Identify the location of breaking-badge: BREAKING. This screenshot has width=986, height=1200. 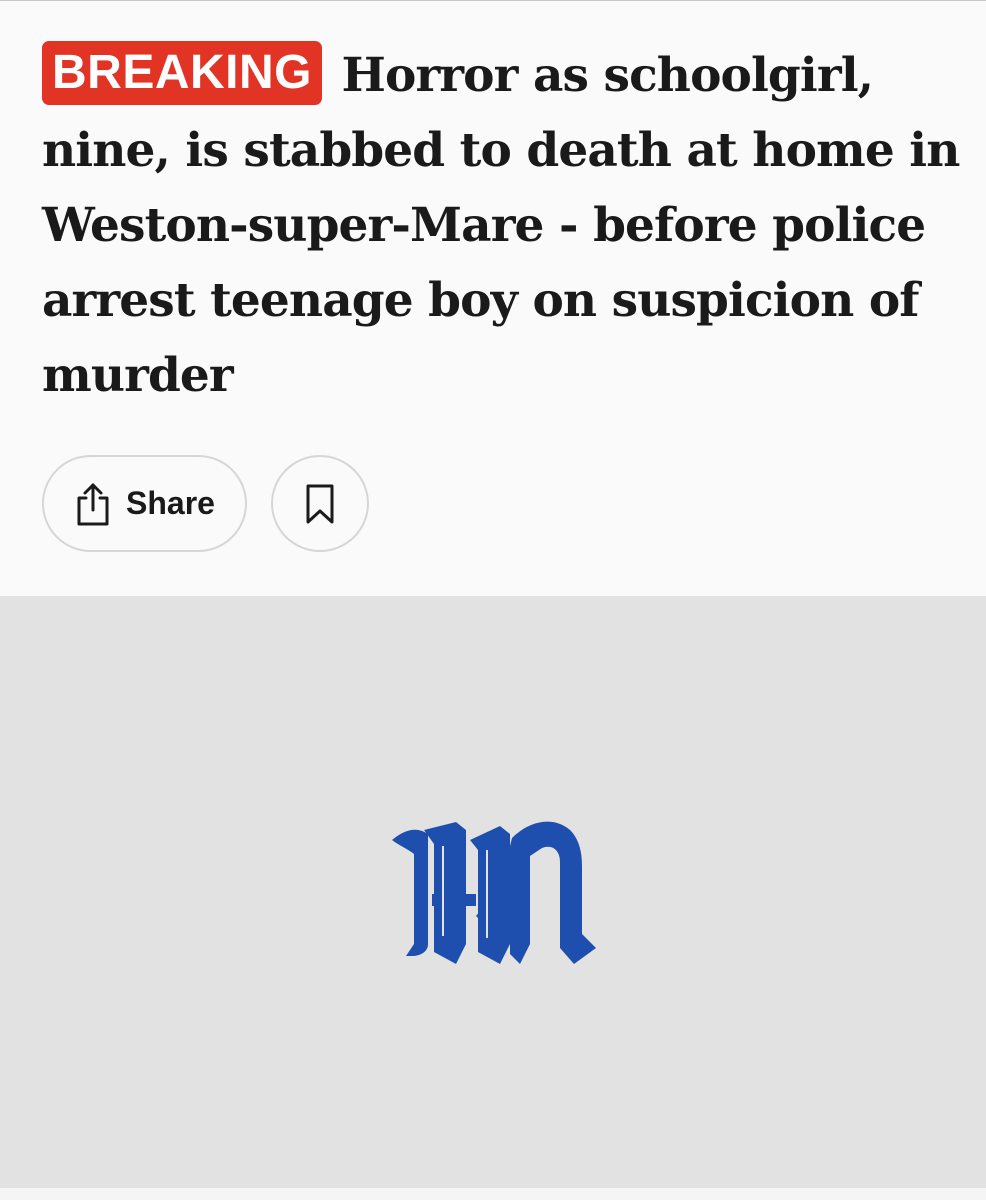
(182, 73).